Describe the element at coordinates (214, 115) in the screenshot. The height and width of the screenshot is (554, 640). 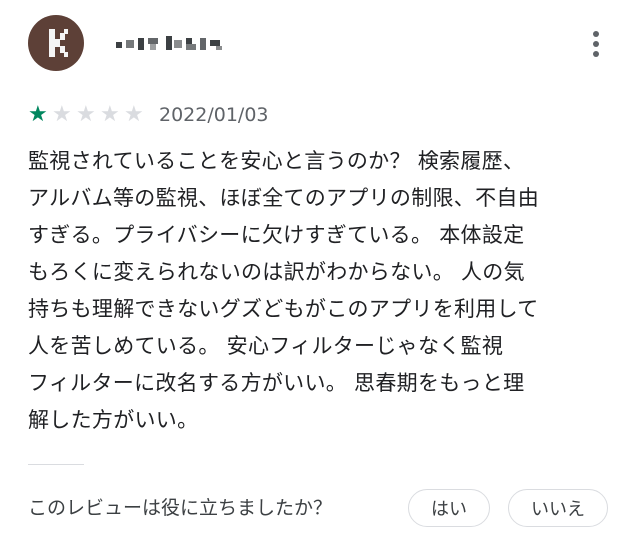
I see `review-date: 2022/01/03` at that location.